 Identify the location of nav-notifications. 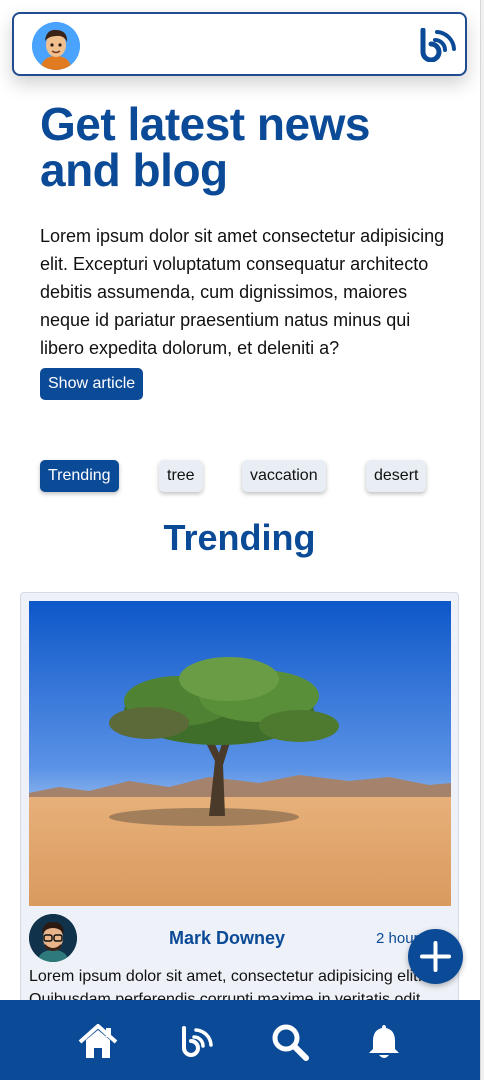
(384, 1042).